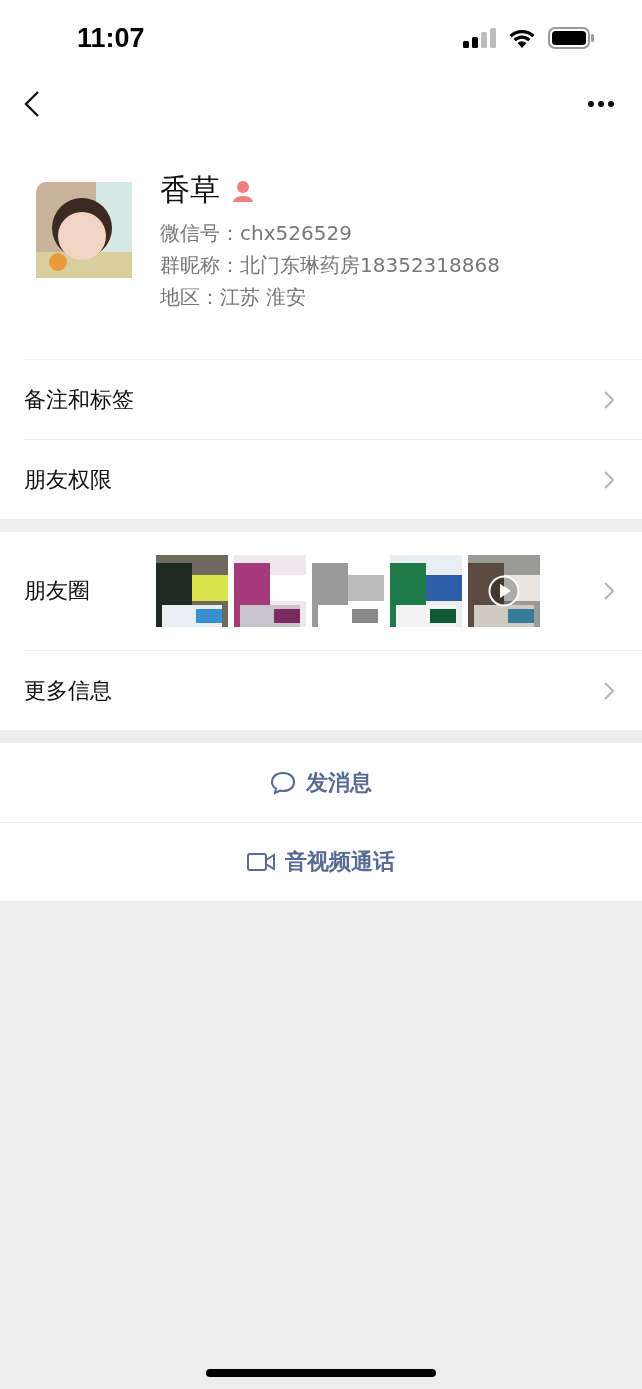 This screenshot has width=642, height=1389. I want to click on wechat-id: 微信号：chx526529, so click(256, 233).